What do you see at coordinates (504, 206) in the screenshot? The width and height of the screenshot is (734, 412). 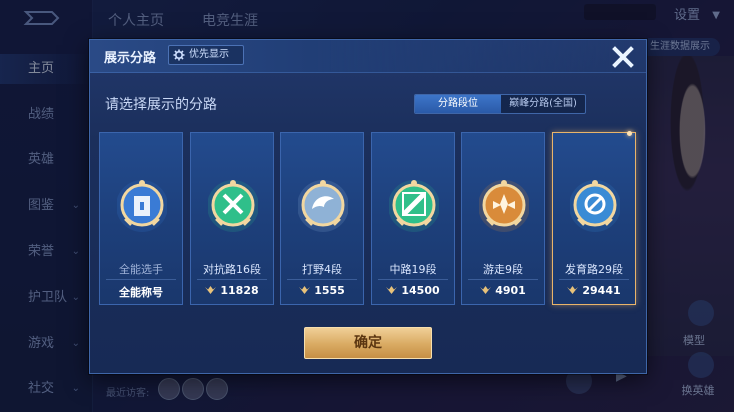 I see `roam-emblem-icon` at bounding box center [504, 206].